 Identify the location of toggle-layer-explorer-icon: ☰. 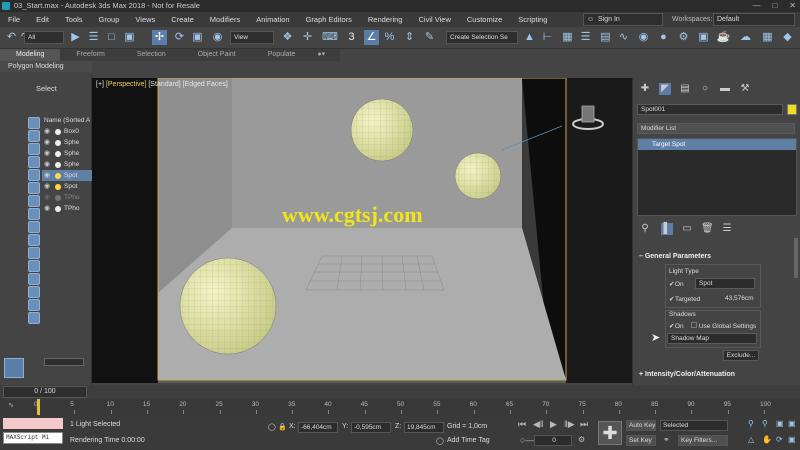
(585, 37).